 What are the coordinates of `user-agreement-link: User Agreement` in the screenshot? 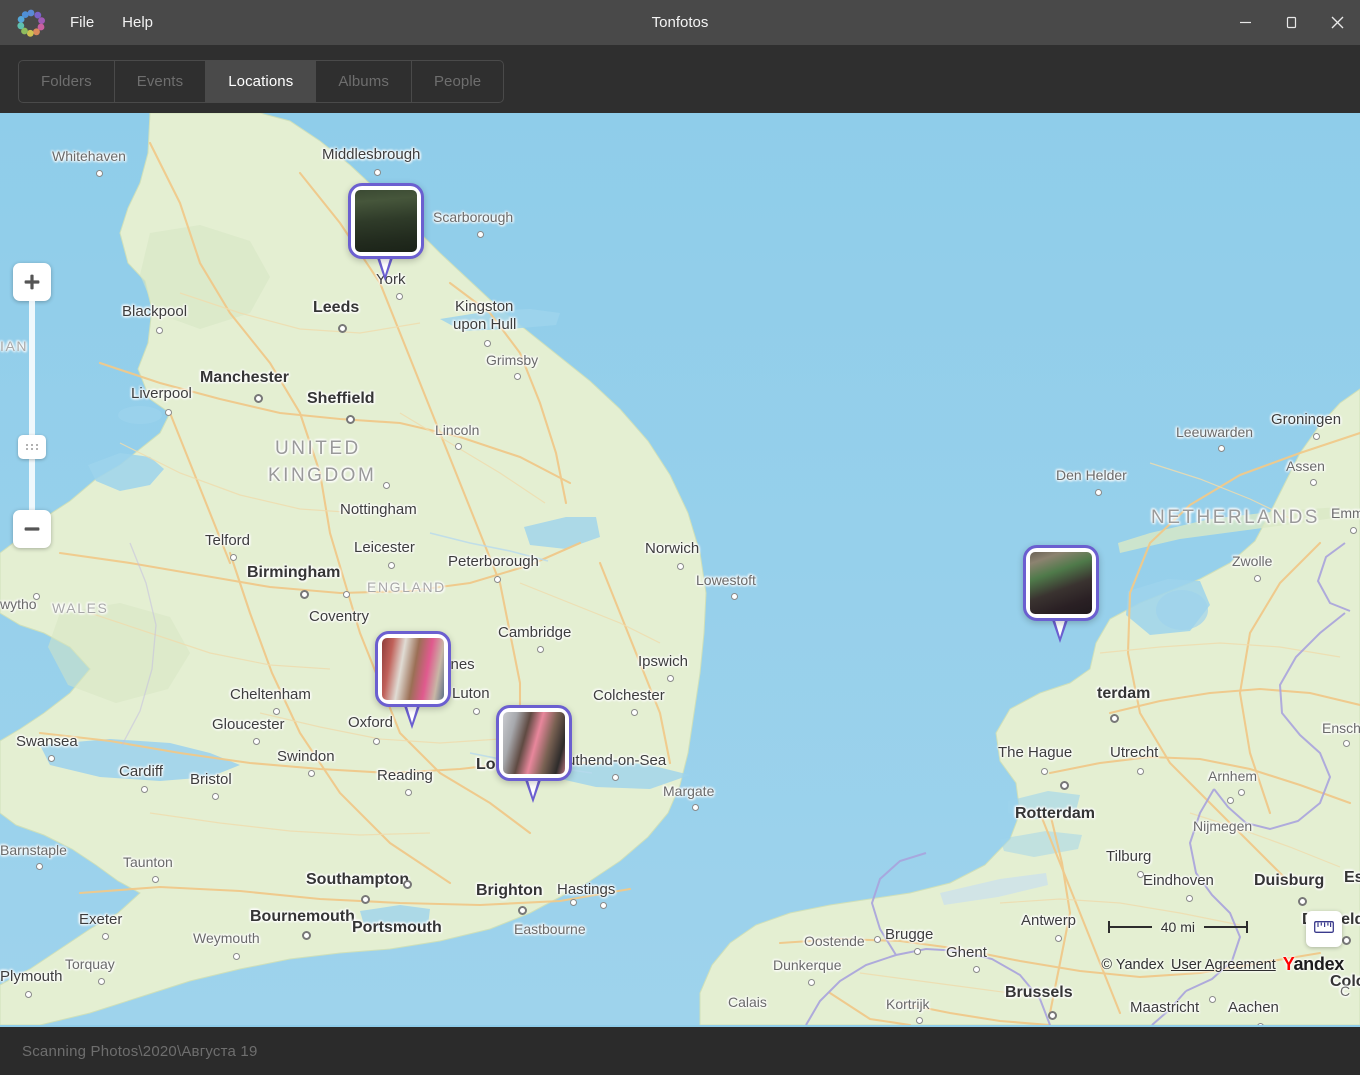 It's located at (1223, 965).